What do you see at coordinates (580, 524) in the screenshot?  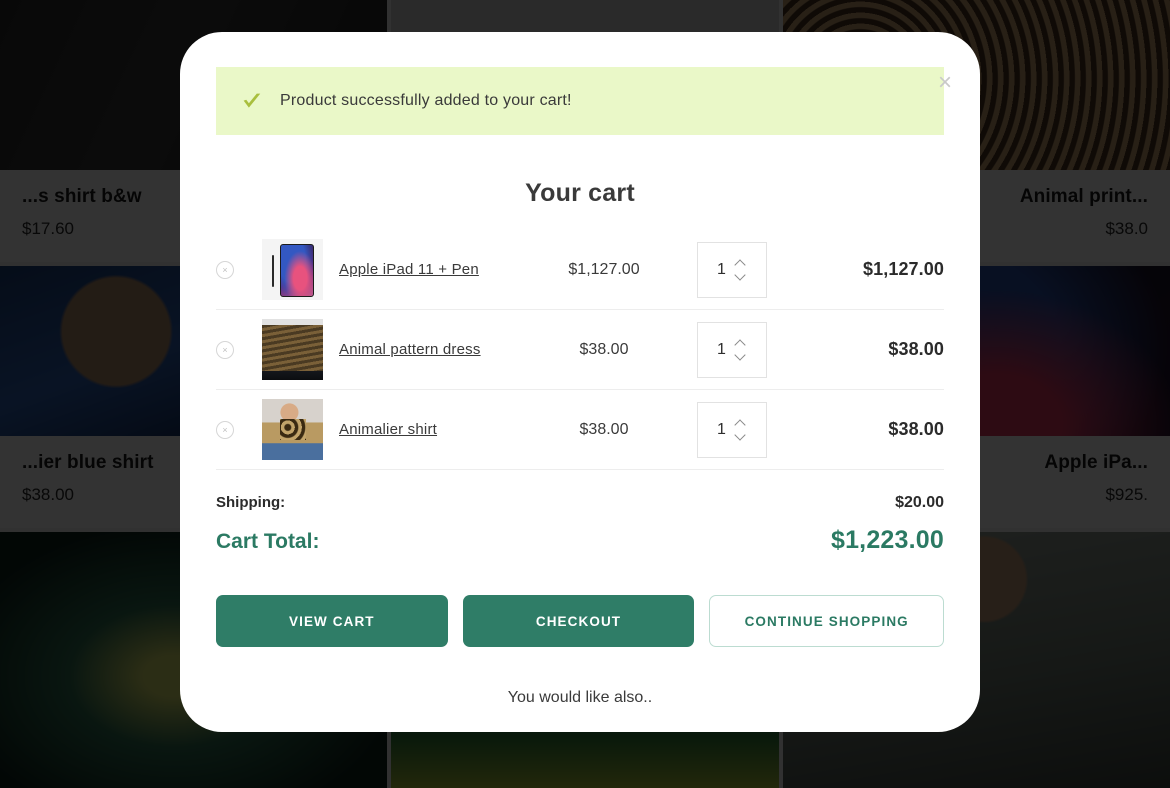 I see `cart-totals: Shipping: $20.00 Cart Total: $1,223.00` at bounding box center [580, 524].